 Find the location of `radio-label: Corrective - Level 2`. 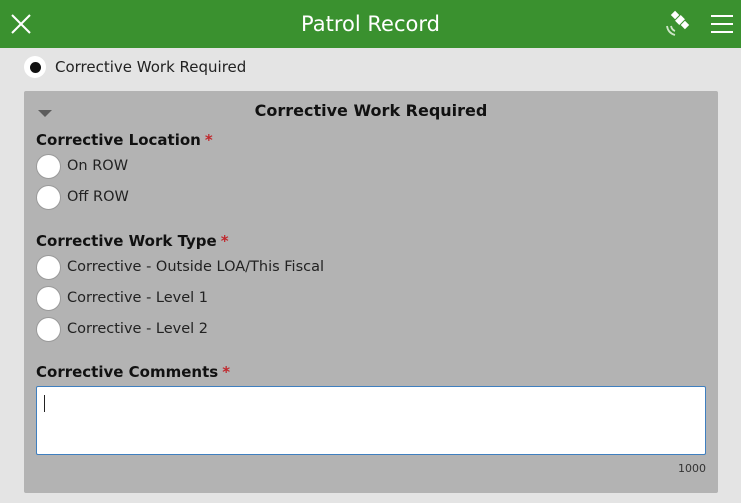

radio-label: Corrective - Level 2 is located at coordinates (138, 329).